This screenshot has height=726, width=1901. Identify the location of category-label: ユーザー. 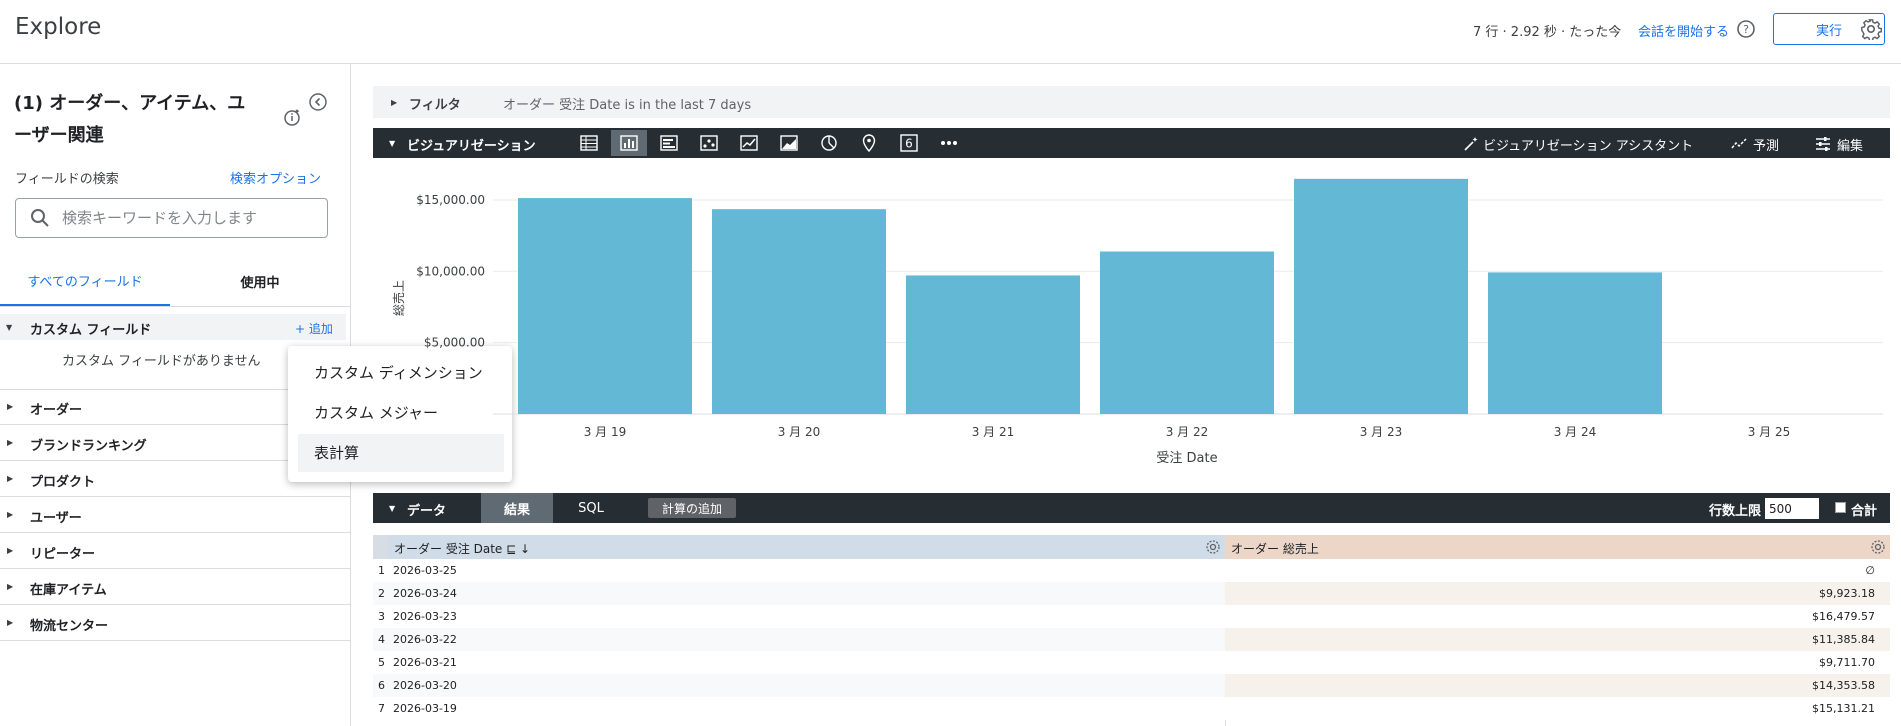
(56, 518).